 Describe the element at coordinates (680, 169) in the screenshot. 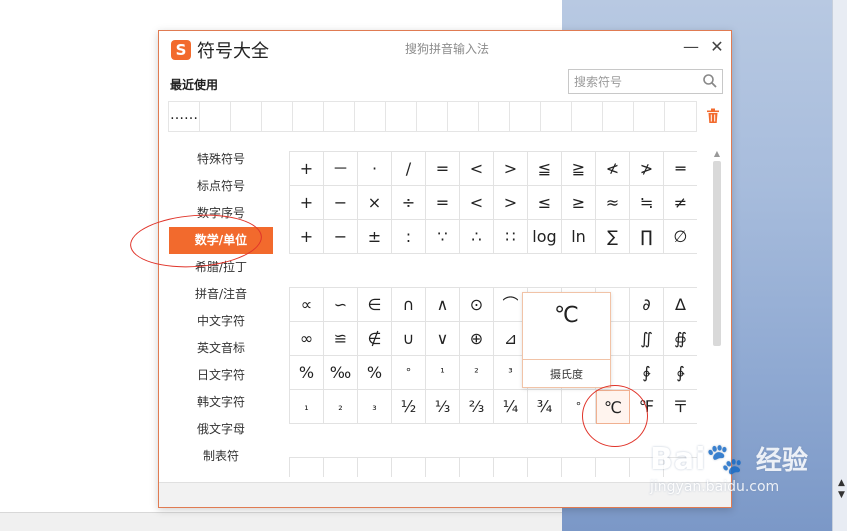

I see `symbol-cell: ═` at that location.